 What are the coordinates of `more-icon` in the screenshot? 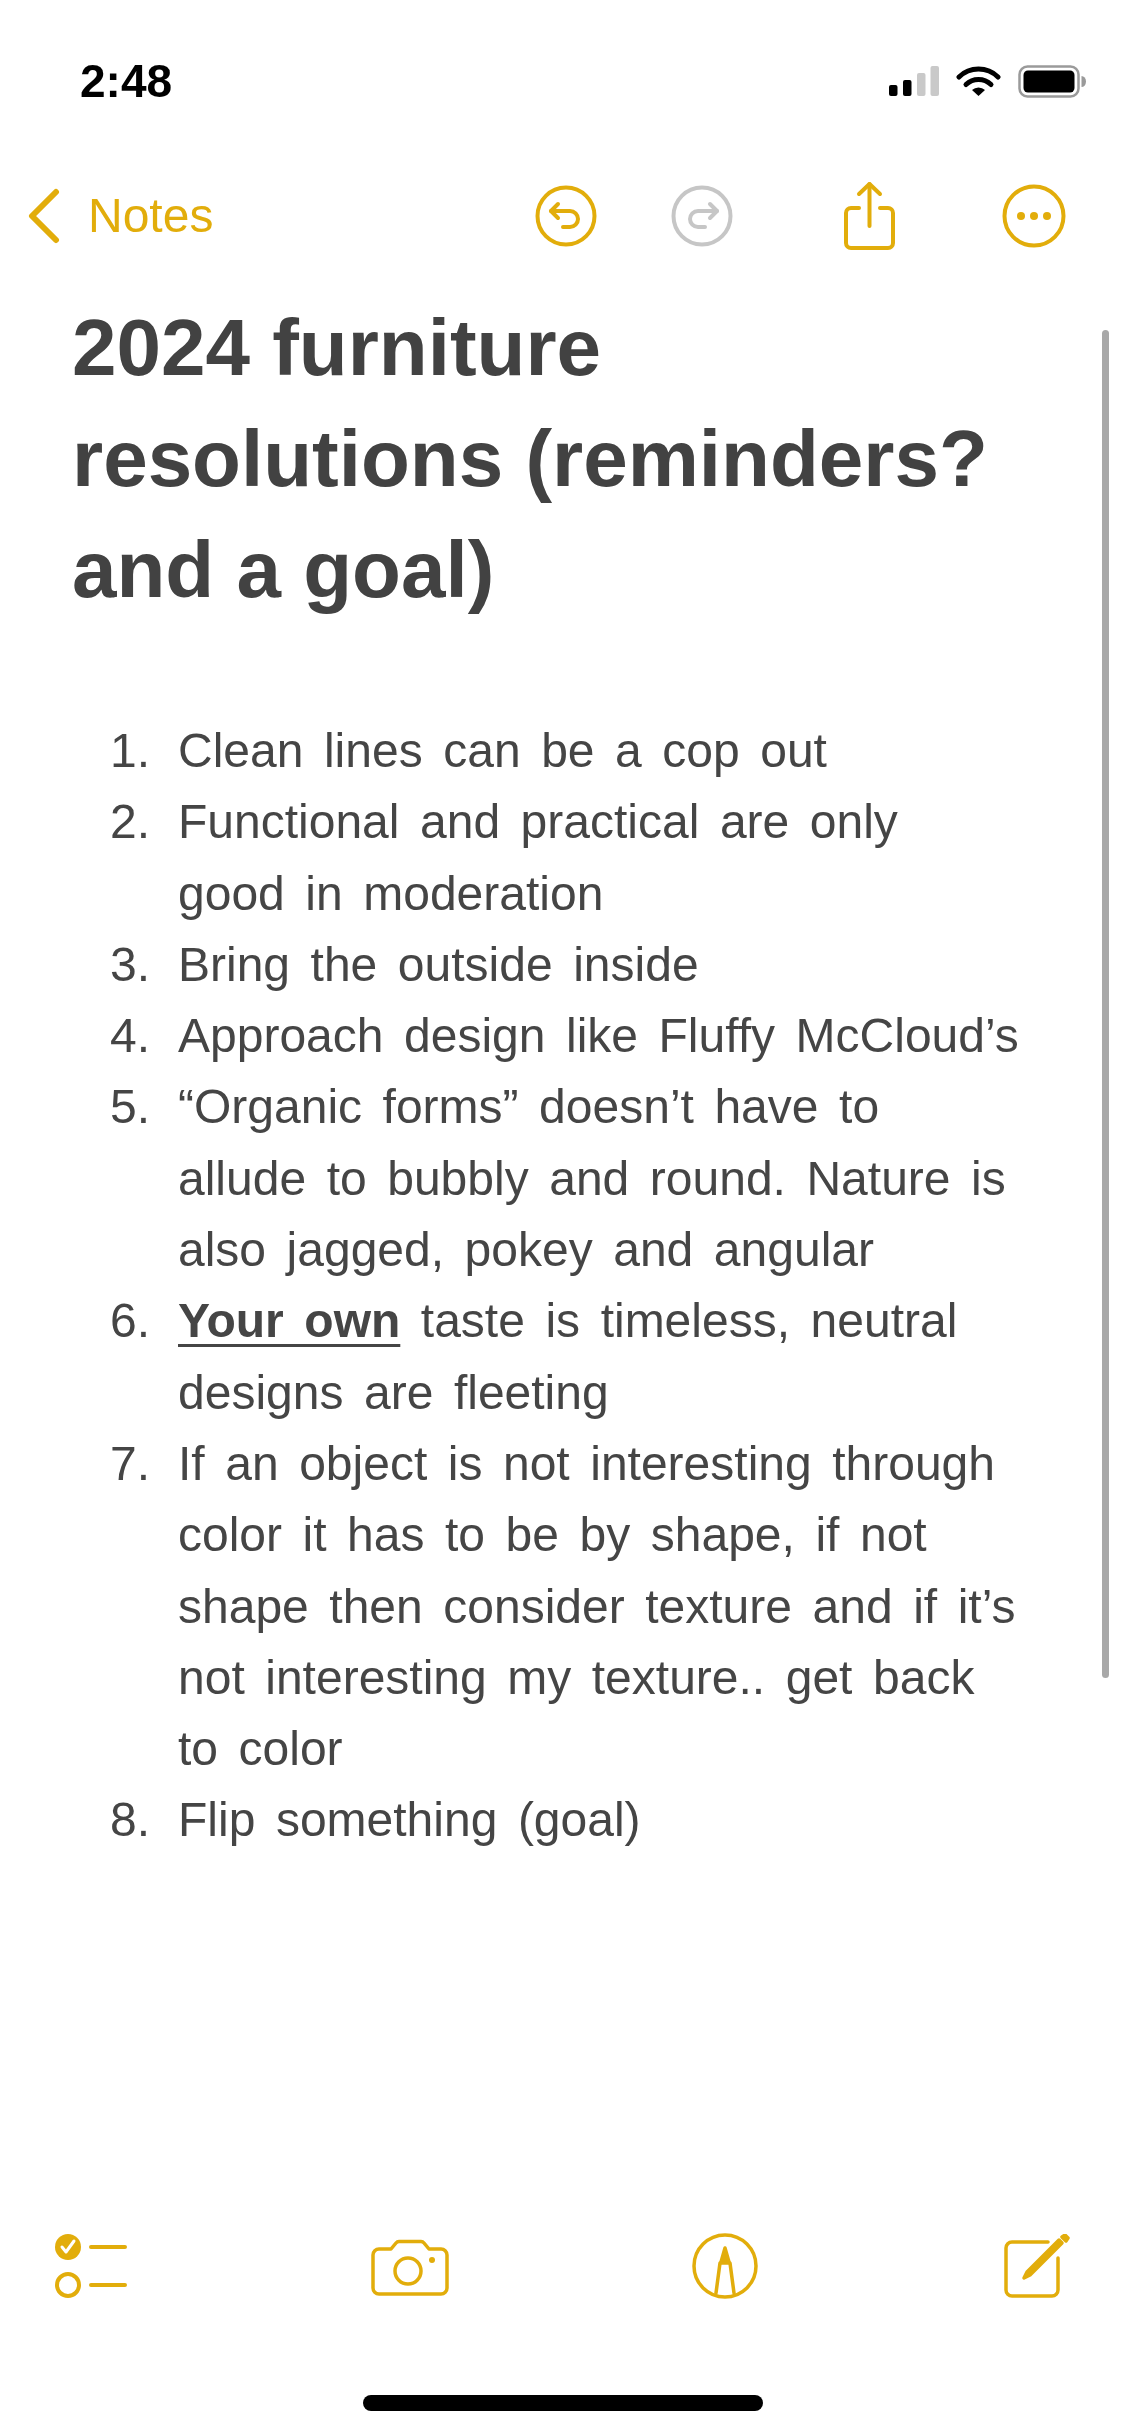 It's located at (1034, 216).